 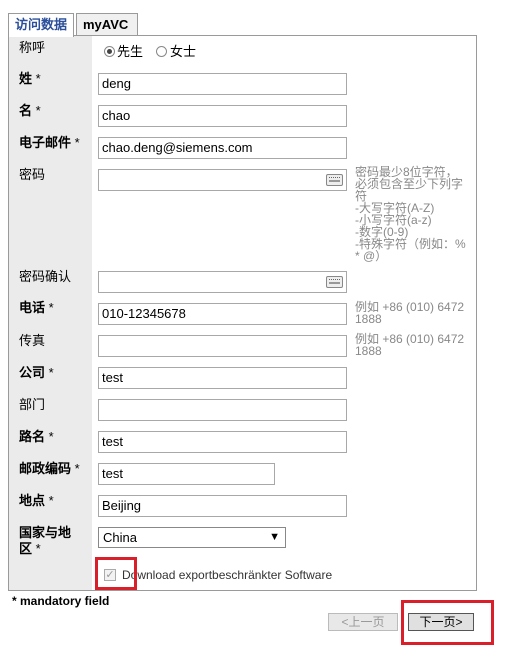 What do you see at coordinates (45, 540) in the screenshot?
I see `country-label: 国家与地 区 *` at bounding box center [45, 540].